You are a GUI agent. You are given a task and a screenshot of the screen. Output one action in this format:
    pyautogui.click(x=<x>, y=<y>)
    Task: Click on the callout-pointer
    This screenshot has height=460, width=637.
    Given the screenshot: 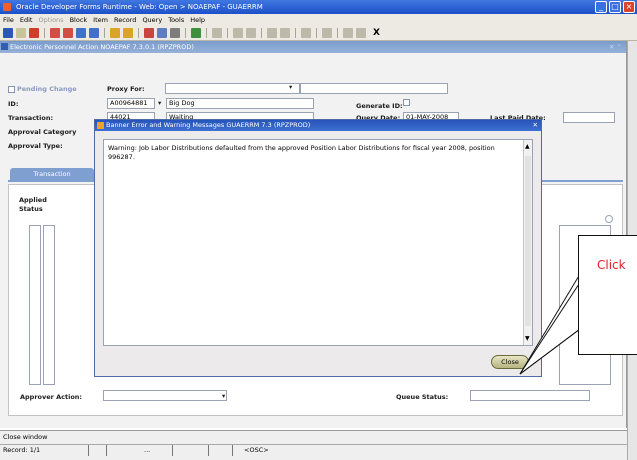 What is the action you would take?
    pyautogui.click(x=560, y=315)
    